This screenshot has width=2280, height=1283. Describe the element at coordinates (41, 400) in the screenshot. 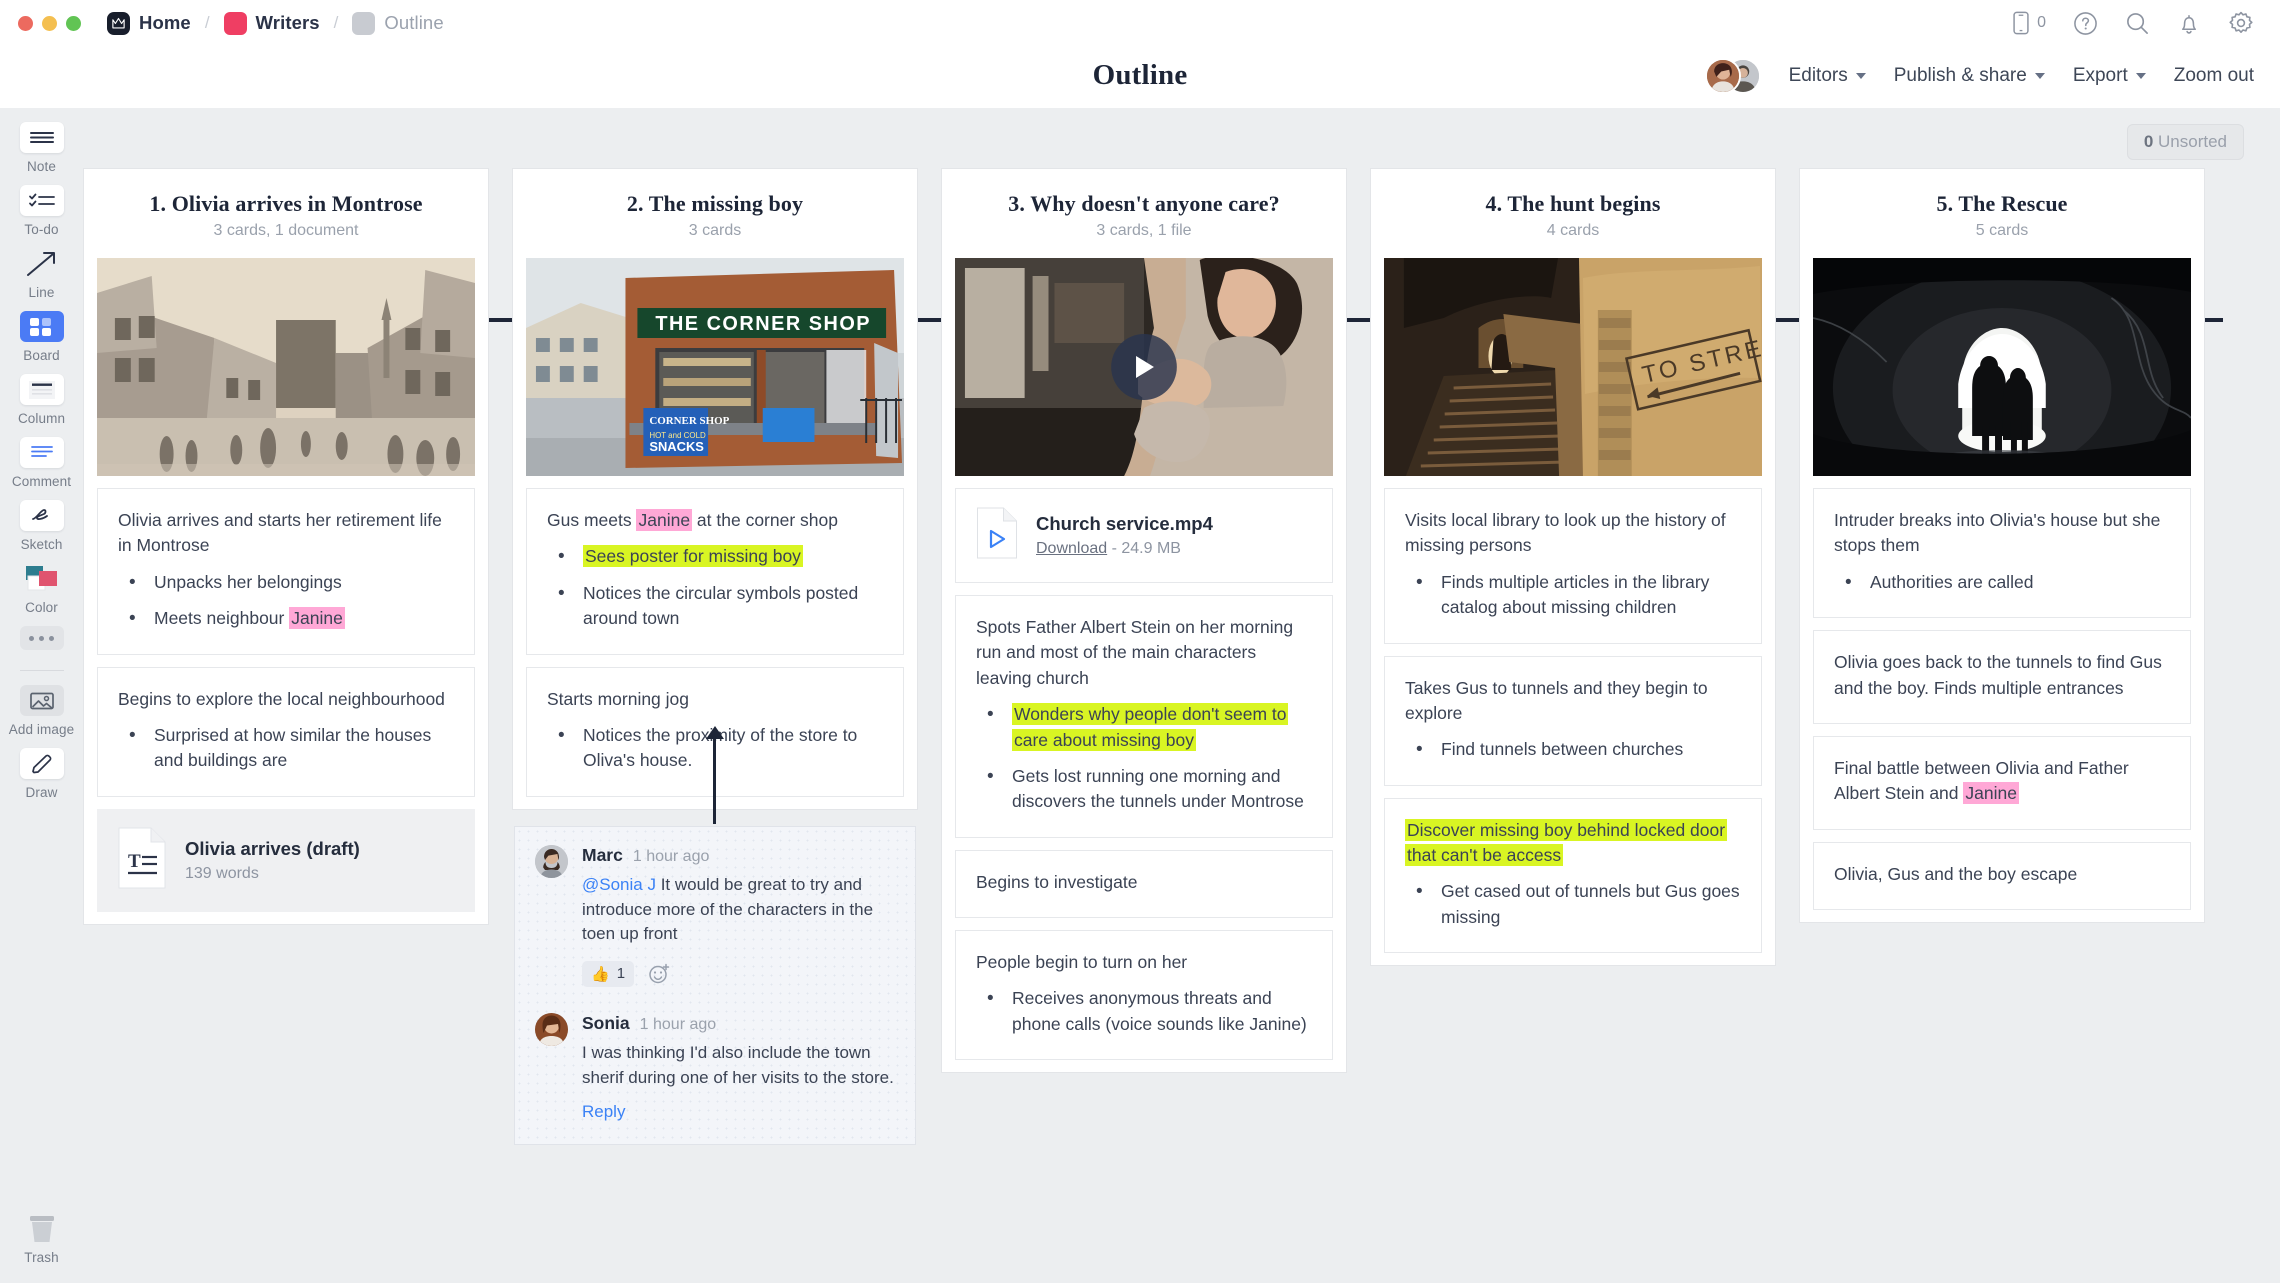

I see `sidebar-tool-column: Column` at that location.